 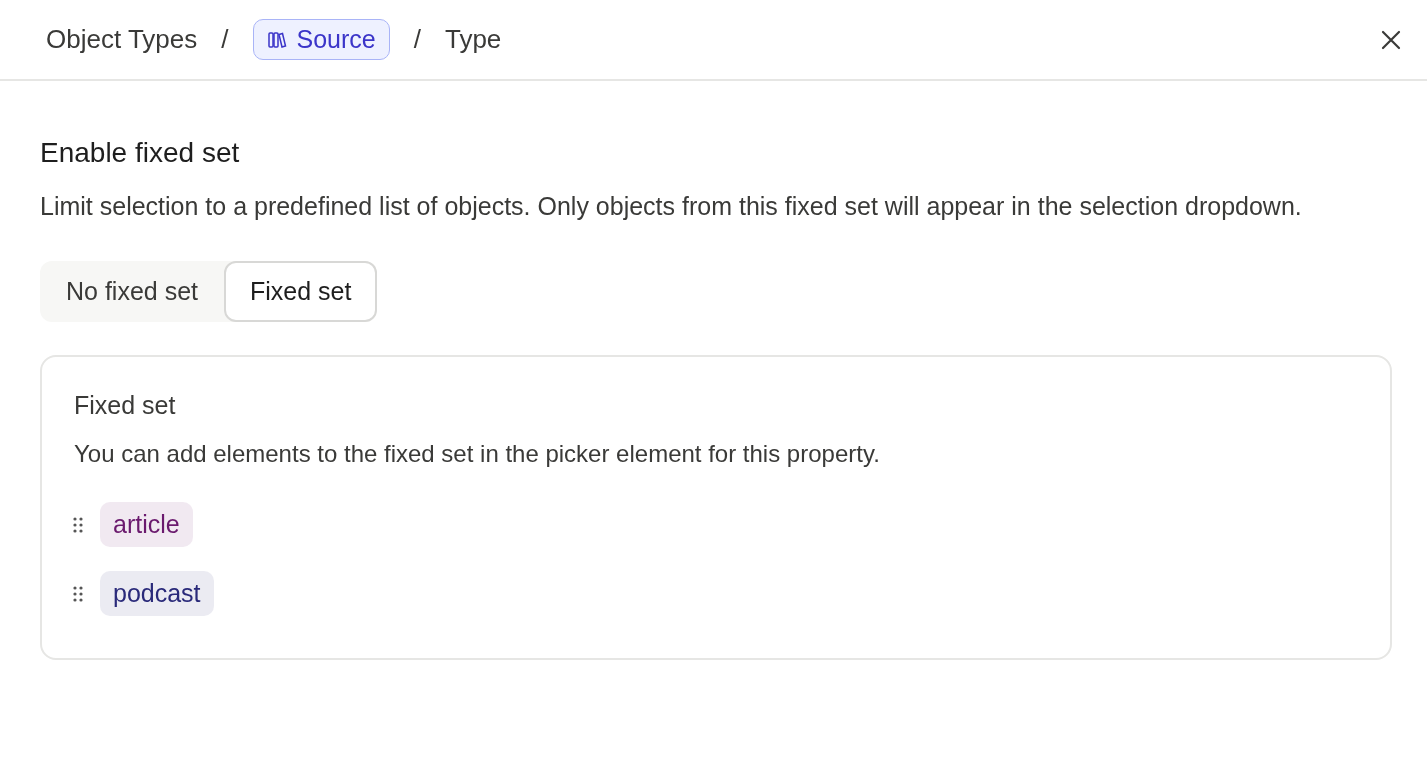 I want to click on books-icon, so click(x=276, y=39).